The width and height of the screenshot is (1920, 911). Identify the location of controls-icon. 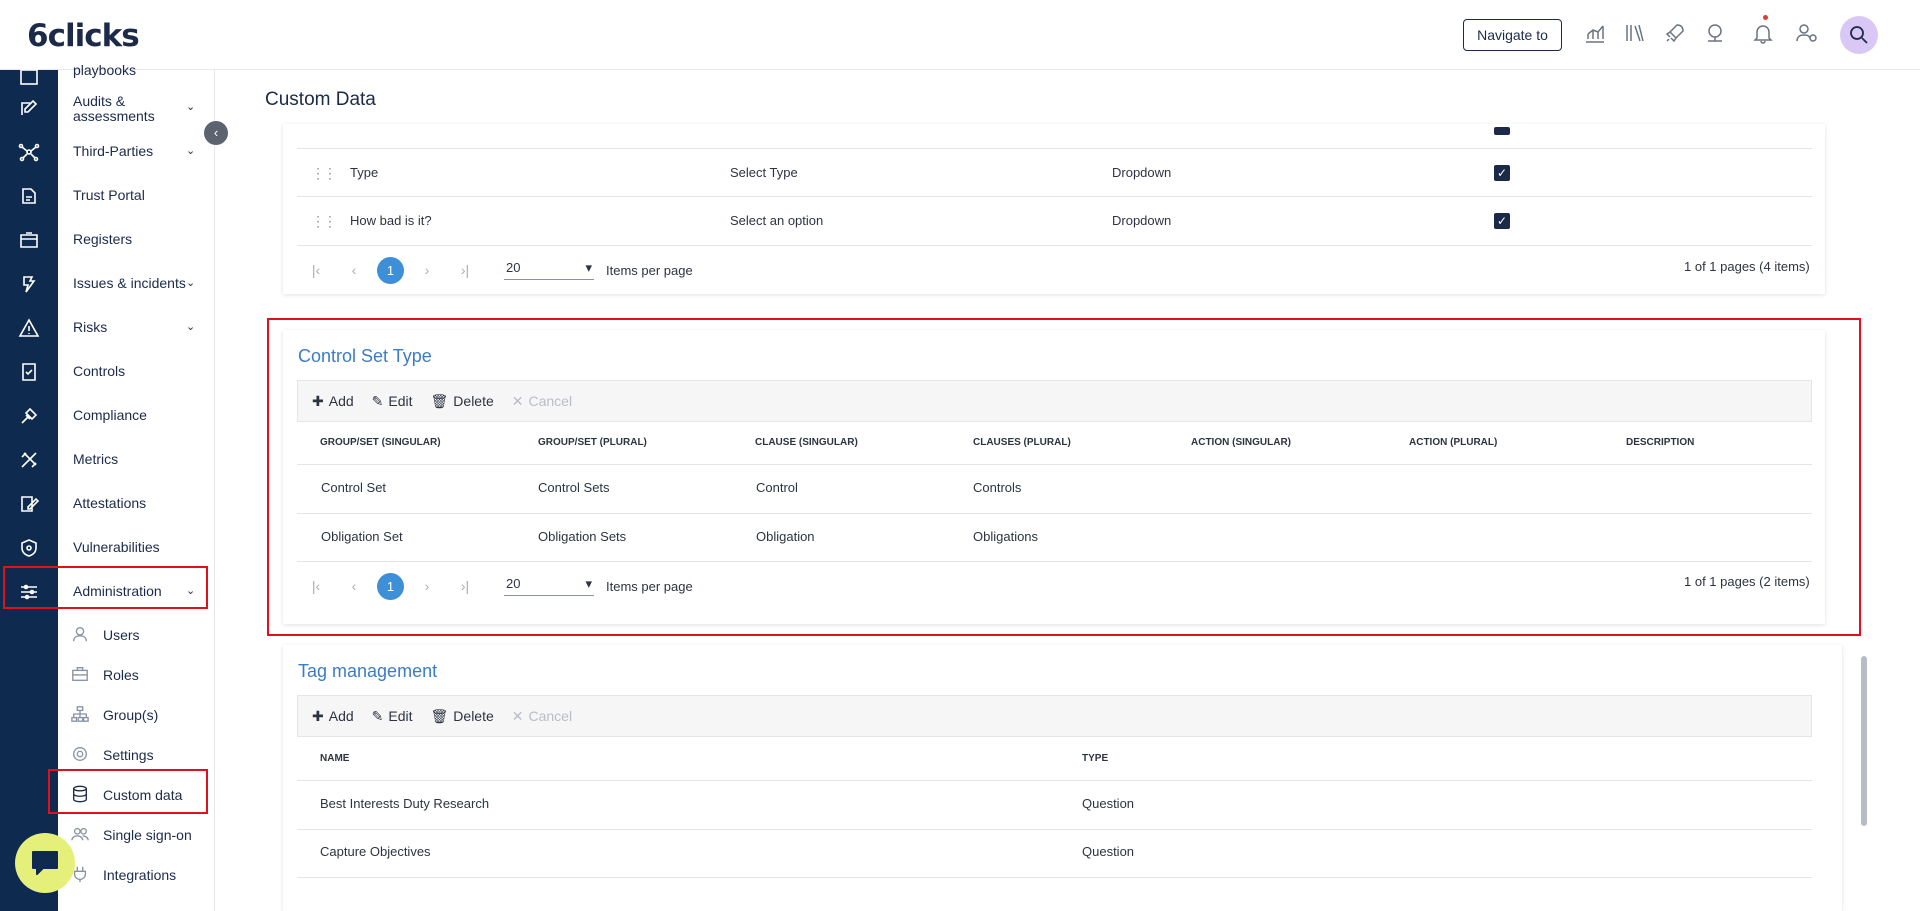
(29, 372).